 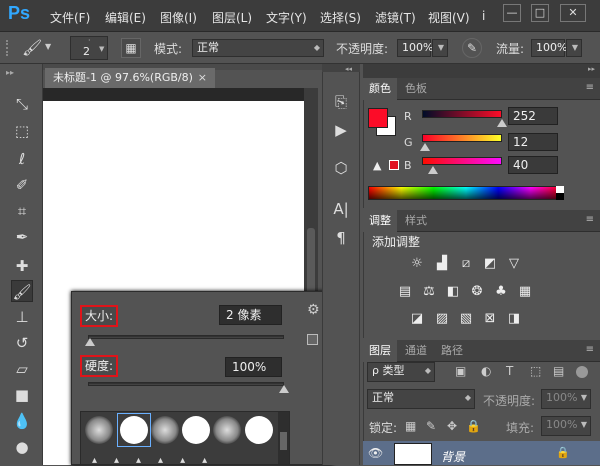 I want to click on size-slider-thumb, so click(x=89, y=342).